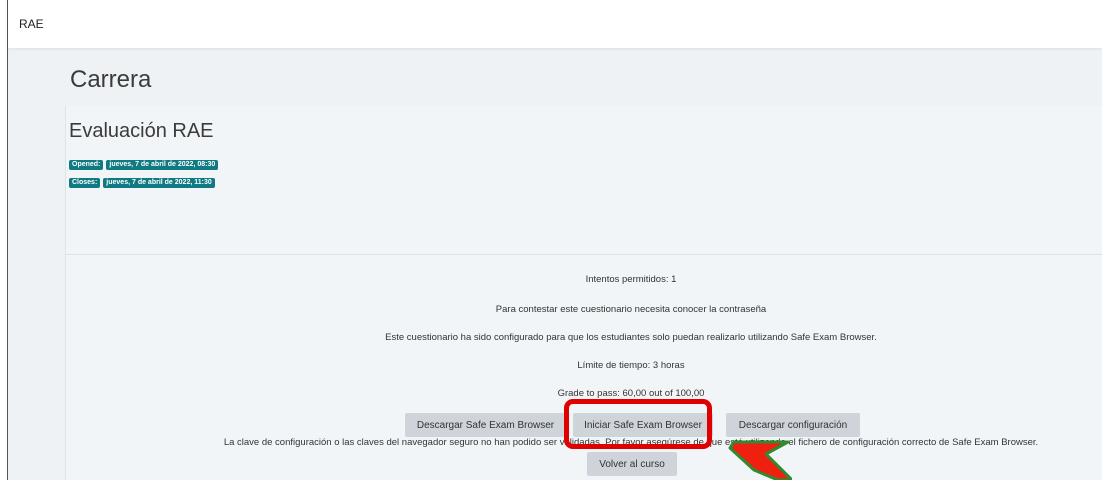 This screenshot has width=1102, height=480. What do you see at coordinates (643, 425) in the screenshot?
I see `launch-seb-button: Iniciar Safe Exam Browser` at bounding box center [643, 425].